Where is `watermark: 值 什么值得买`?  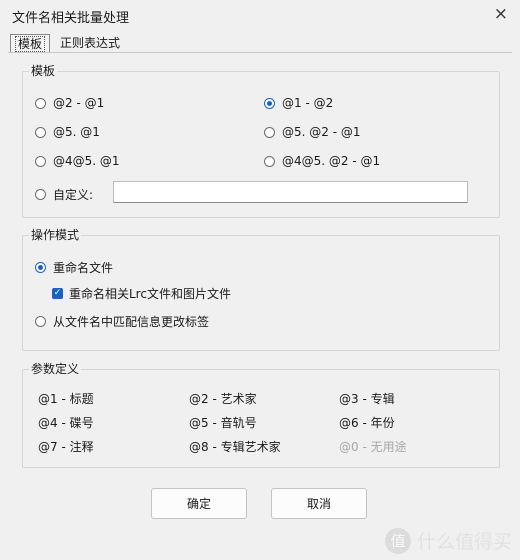
watermark: 值 什么值得买 is located at coordinates (448, 540).